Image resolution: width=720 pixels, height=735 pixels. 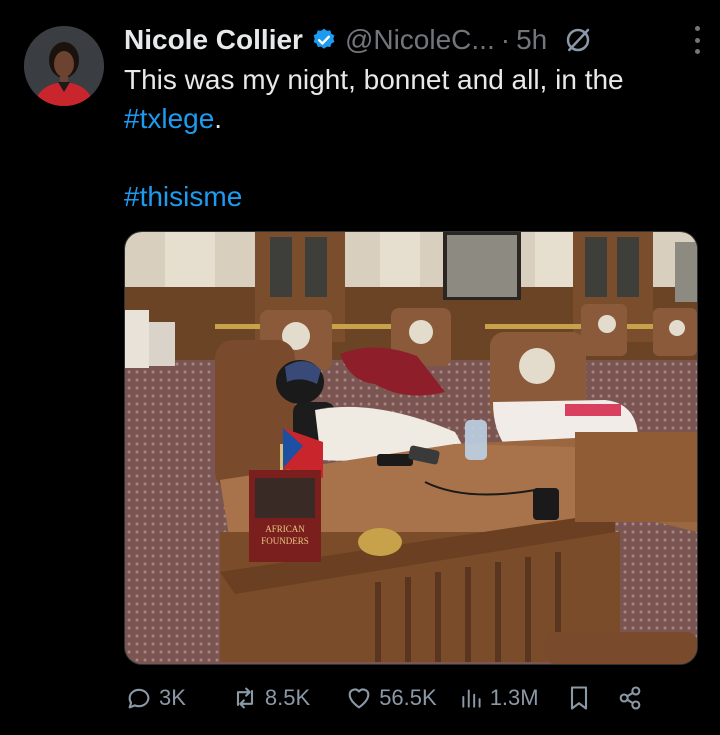 What do you see at coordinates (285, 541) in the screenshot?
I see `book-title-line2: FOUNDERS` at bounding box center [285, 541].